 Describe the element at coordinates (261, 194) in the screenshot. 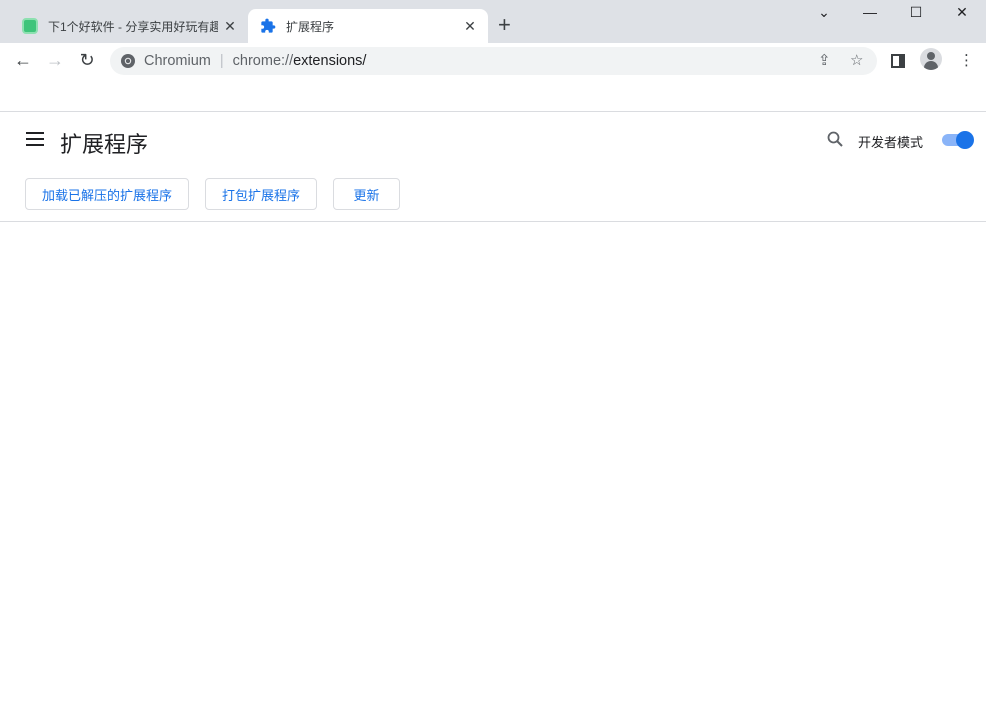

I see `pack-extension-button: 打包扩展程序` at that location.